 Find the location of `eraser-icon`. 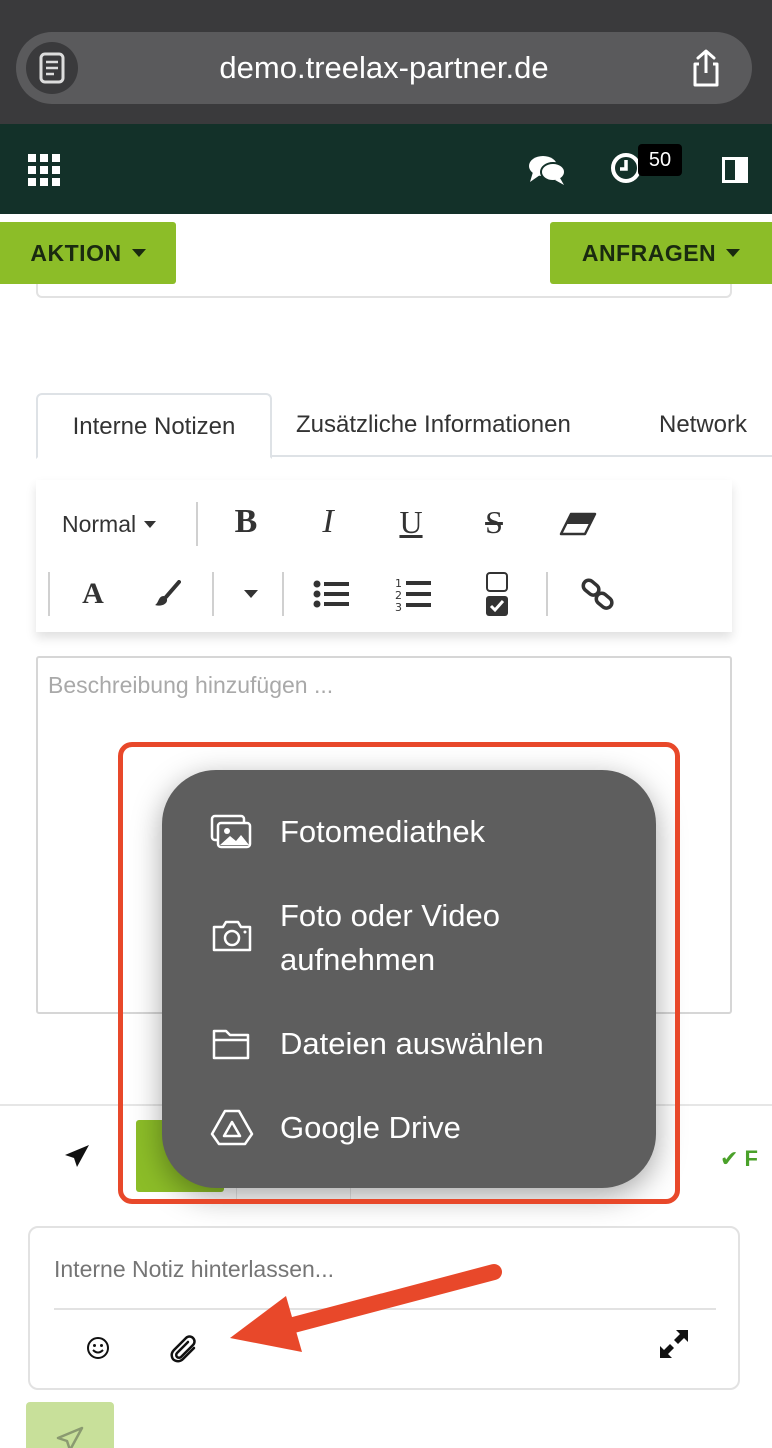

eraser-icon is located at coordinates (578, 524).